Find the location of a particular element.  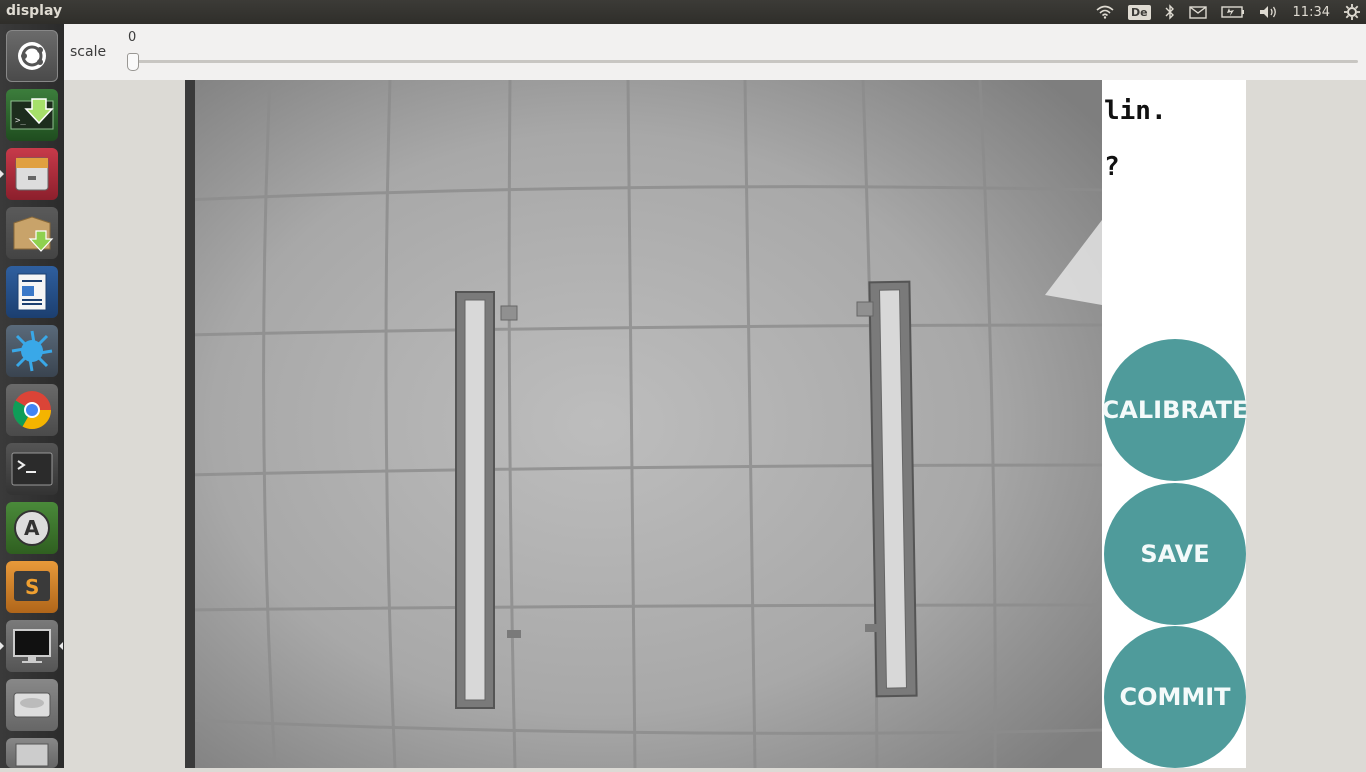

commit-button: COMMIT is located at coordinates (1175, 697).